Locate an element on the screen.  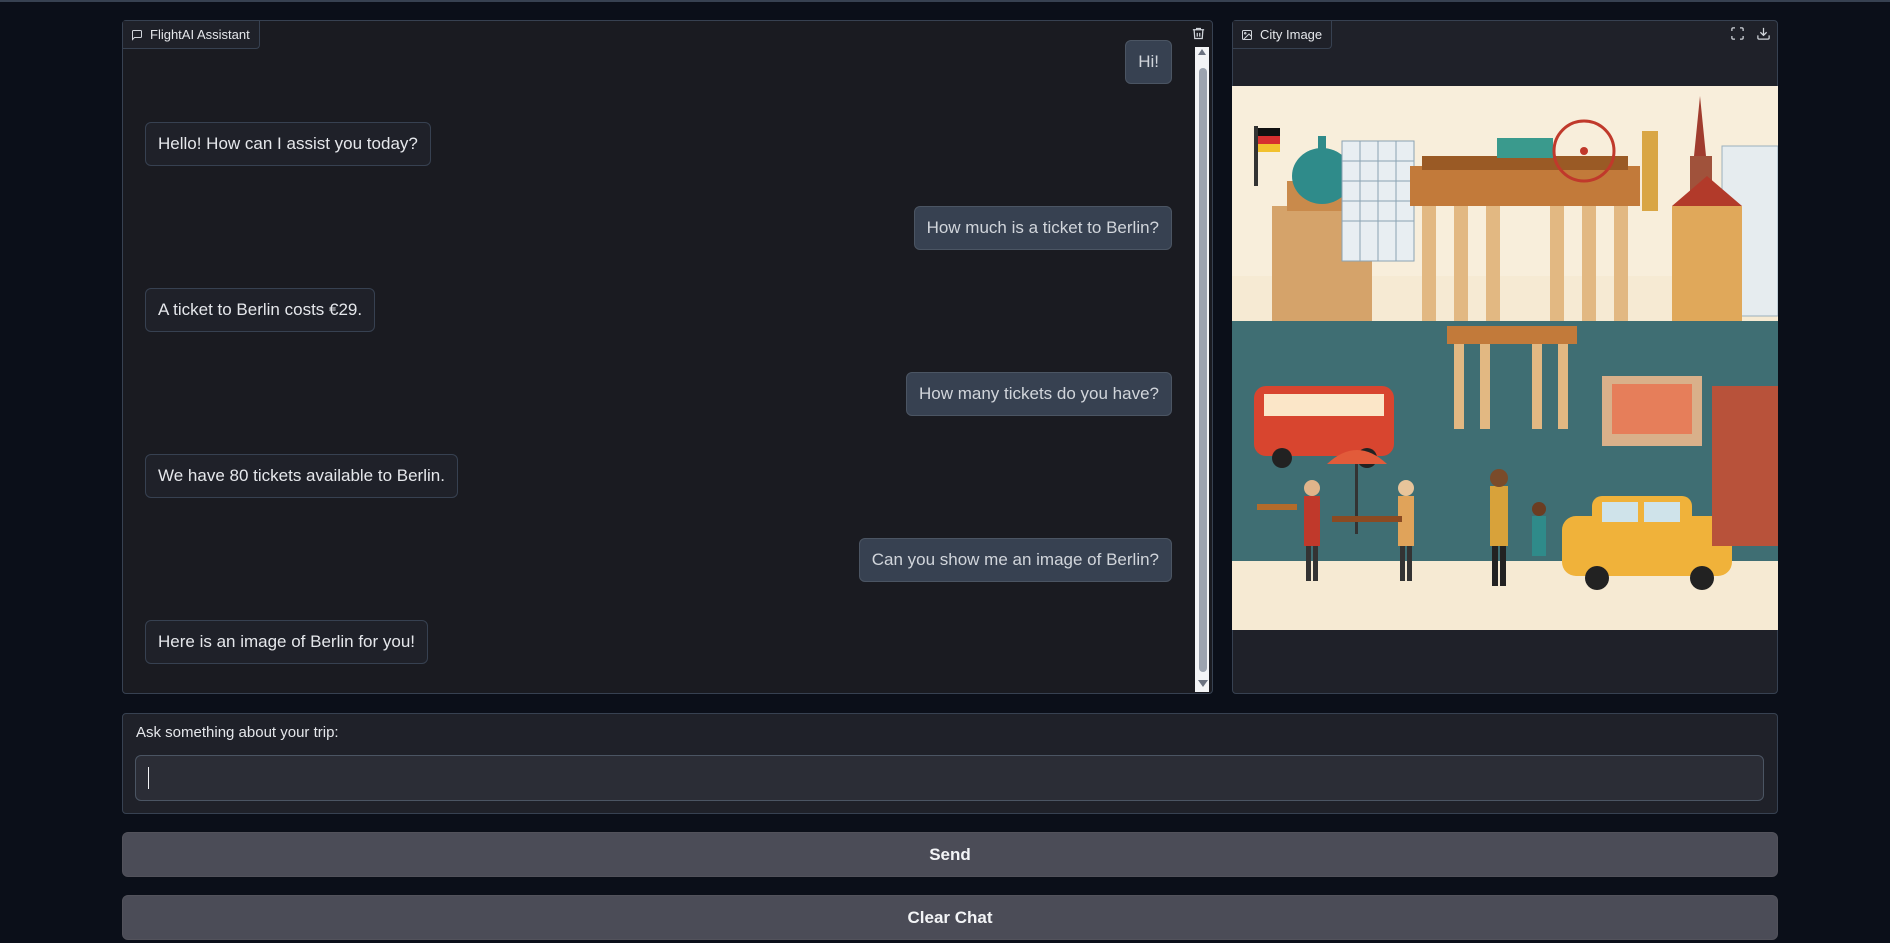
send-button: Send is located at coordinates (950, 854).